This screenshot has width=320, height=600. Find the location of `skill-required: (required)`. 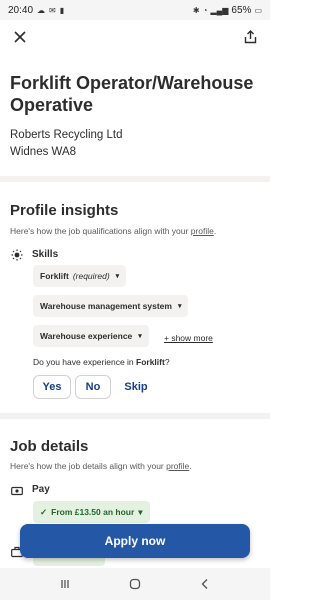

skill-required: (required) is located at coordinates (91, 276).